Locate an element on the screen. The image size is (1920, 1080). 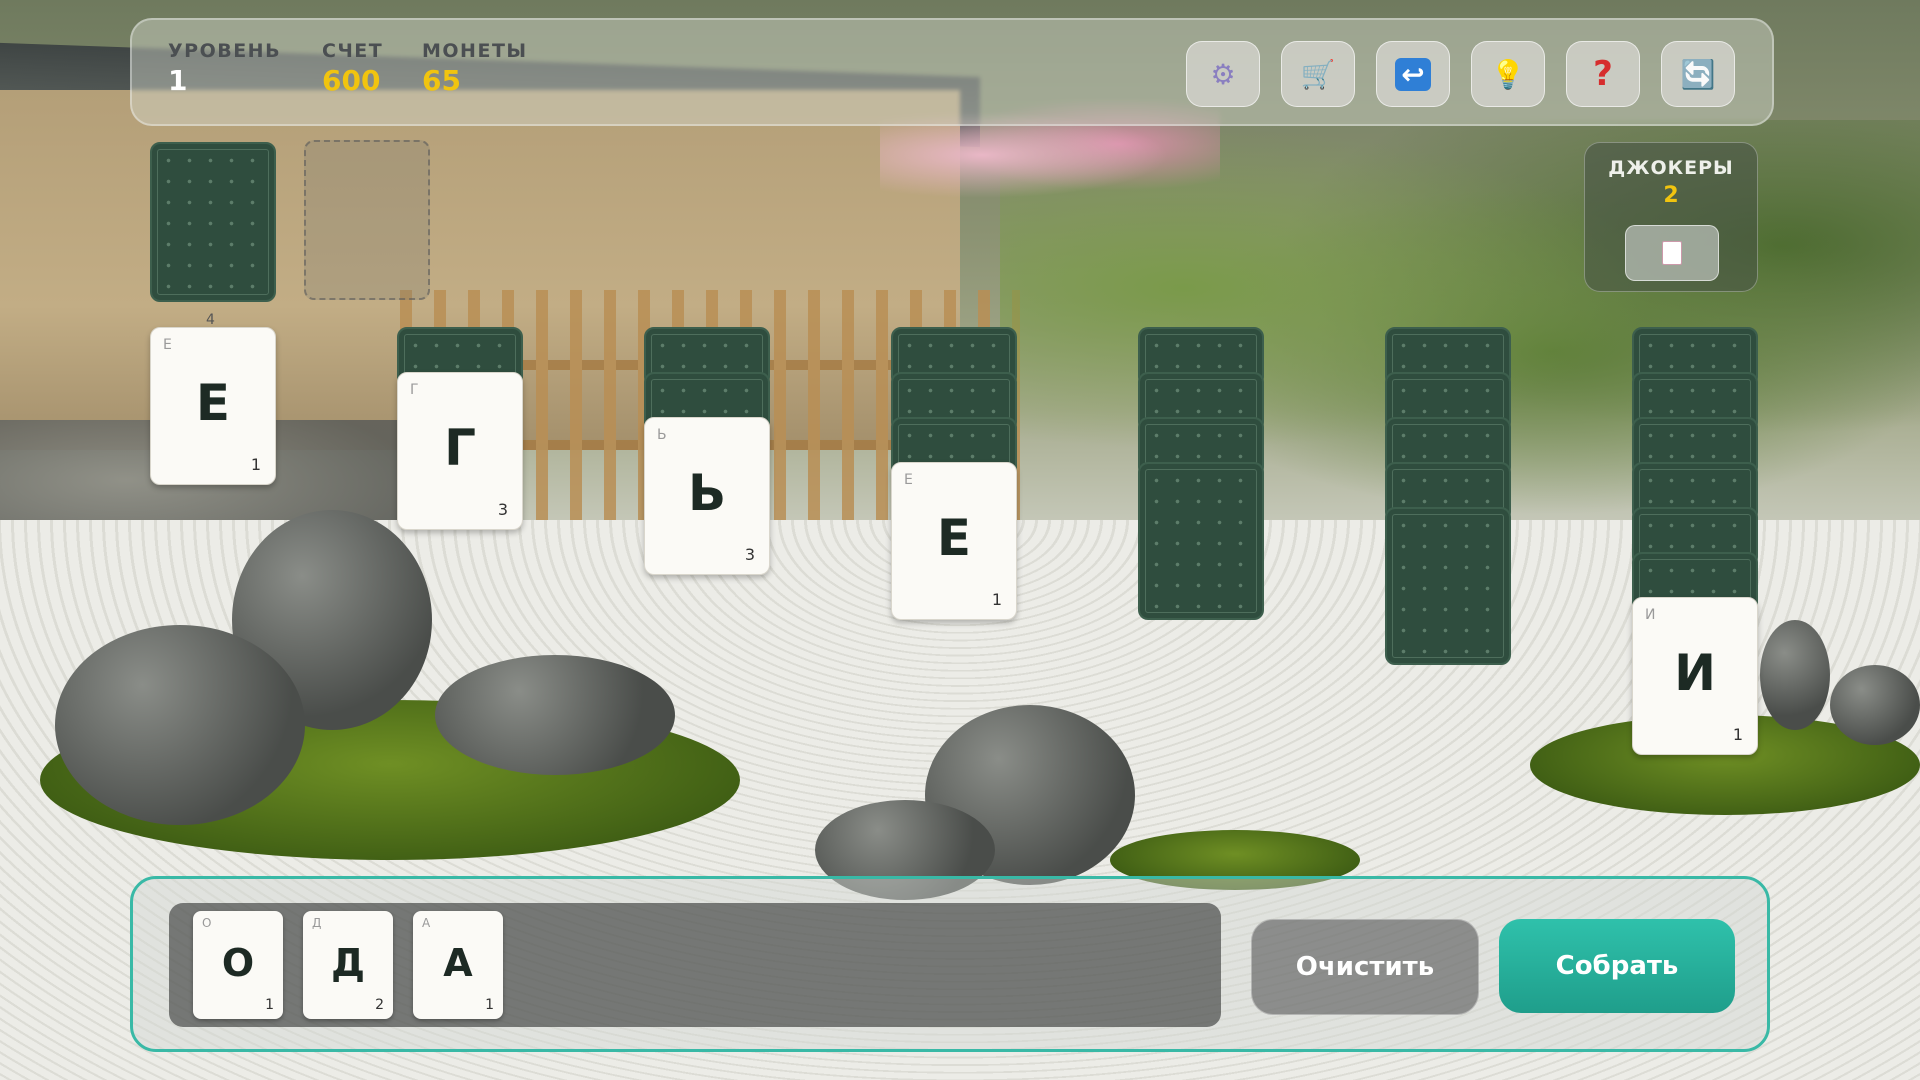
gear-icon: ⚙ is located at coordinates (1223, 74).